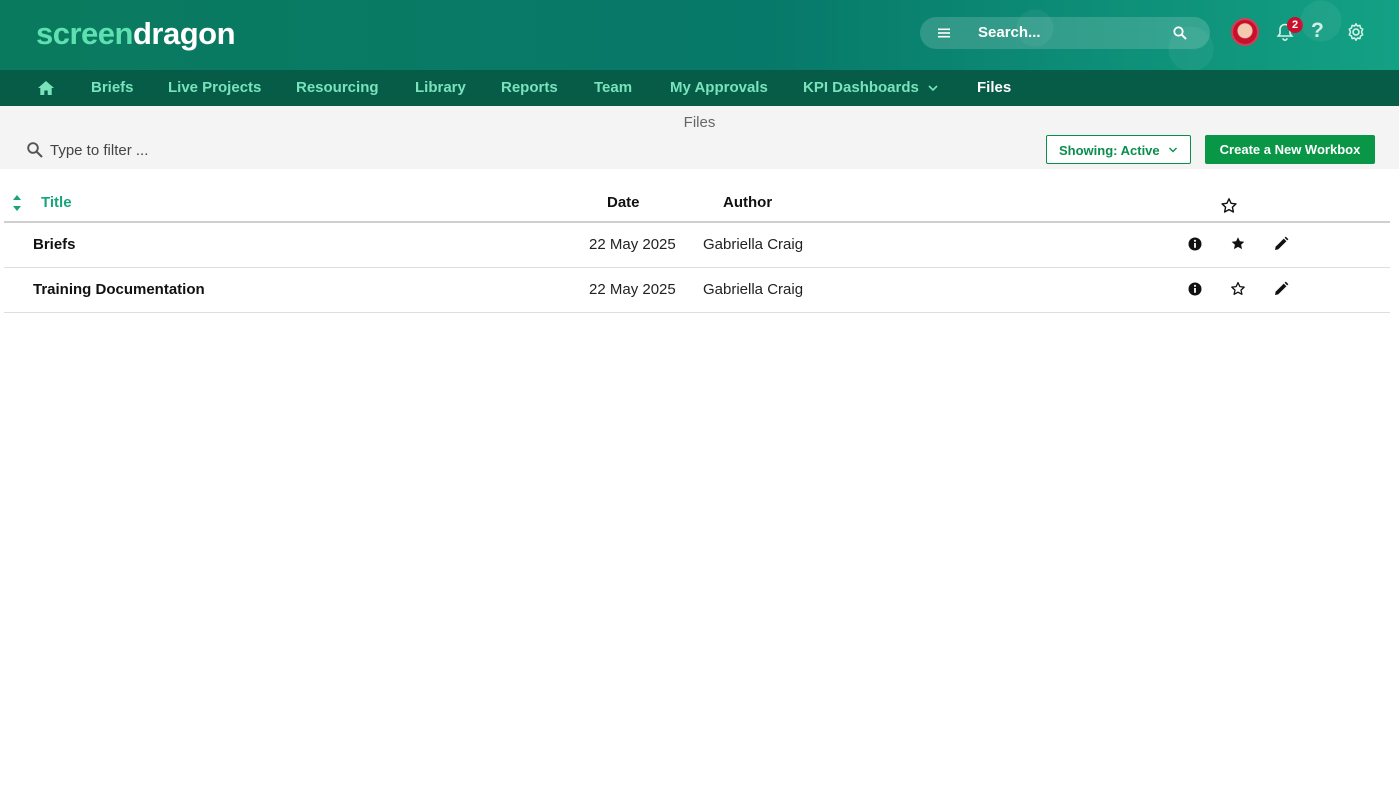 This screenshot has width=1399, height=798. What do you see at coordinates (54, 244) in the screenshot?
I see `row-title: Briefs` at bounding box center [54, 244].